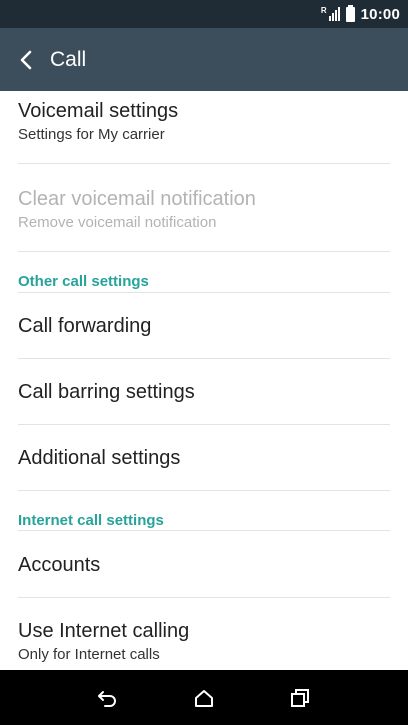 This screenshot has height=725, width=408. I want to click on item-title: Clear voicemail notification, so click(137, 199).